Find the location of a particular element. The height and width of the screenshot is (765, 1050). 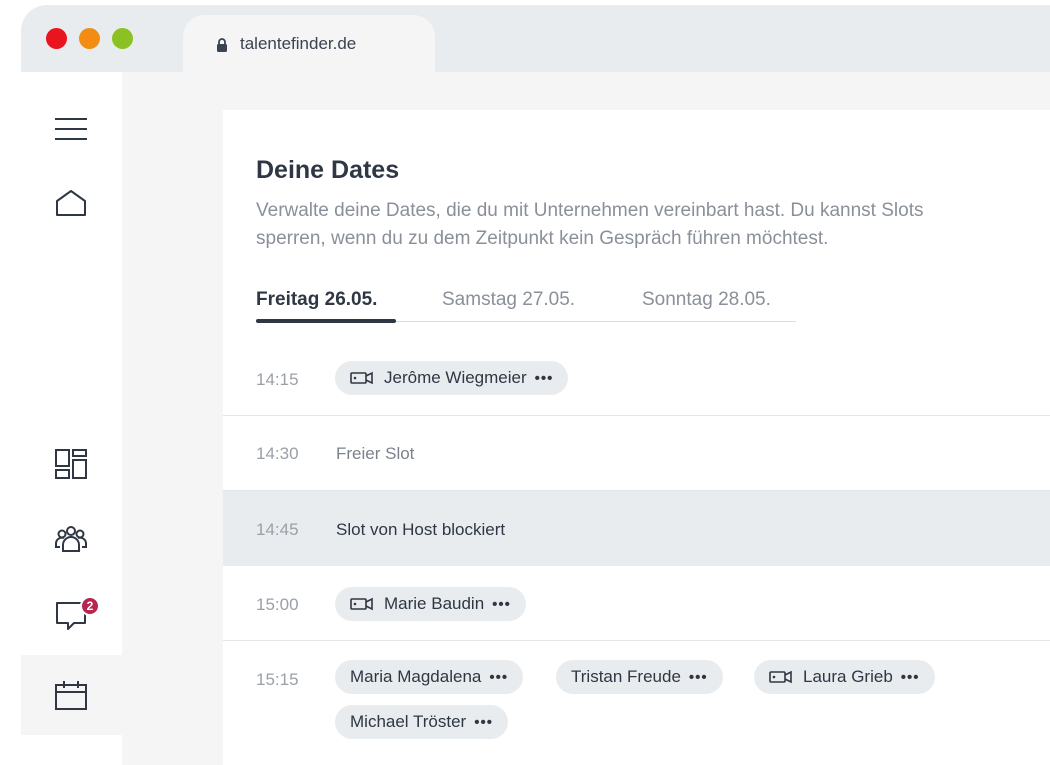

slot-time: 15:00 is located at coordinates (277, 604).